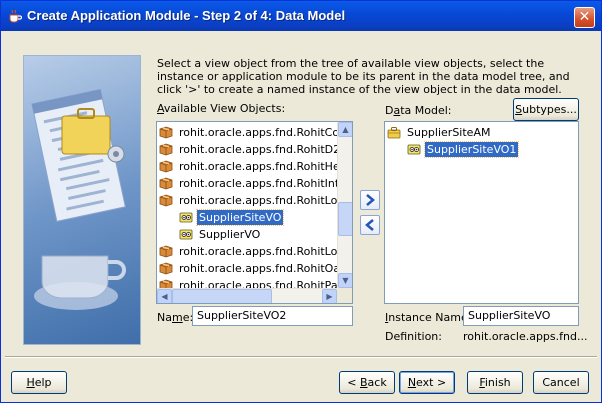  I want to click on tree-node: SupplierSiteAM, so click(439, 132).